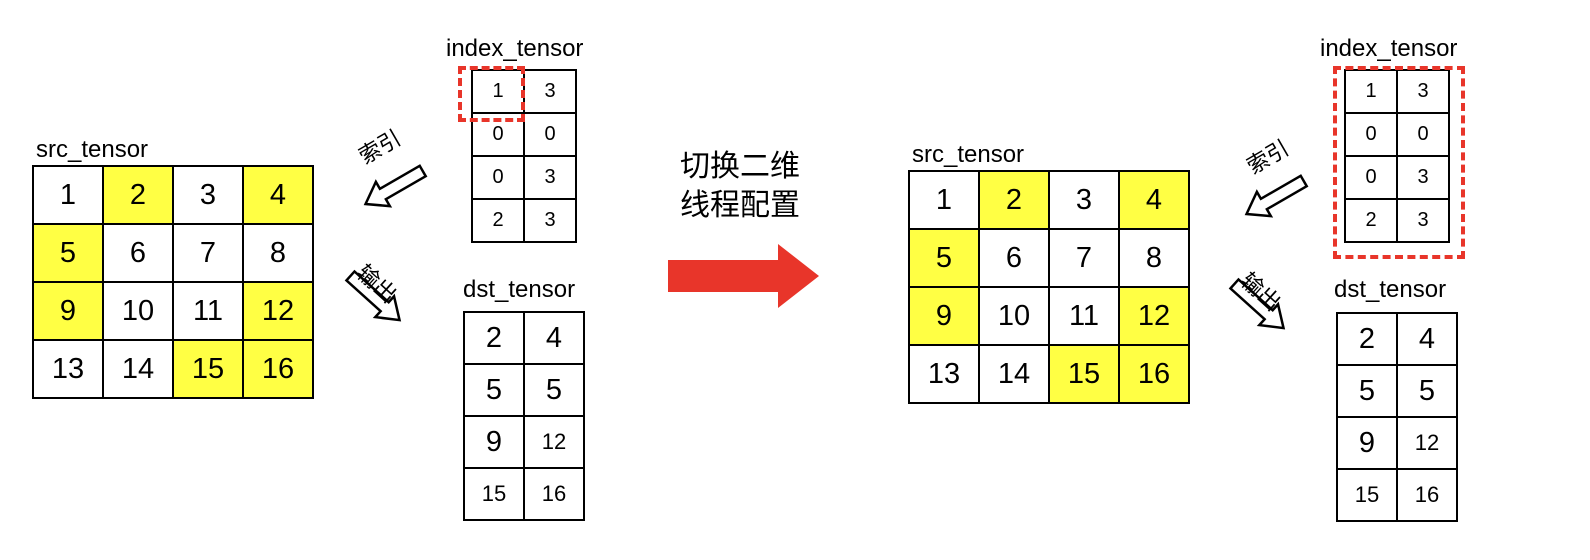 This screenshot has width=1590, height=560. Describe the element at coordinates (740, 205) in the screenshot. I see `middle-text-line2: 线程配置` at that location.